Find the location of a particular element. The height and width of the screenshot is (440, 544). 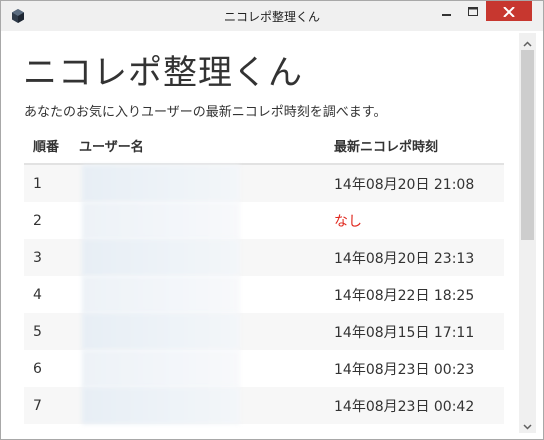

scroll-up-button is located at coordinates (527, 41).